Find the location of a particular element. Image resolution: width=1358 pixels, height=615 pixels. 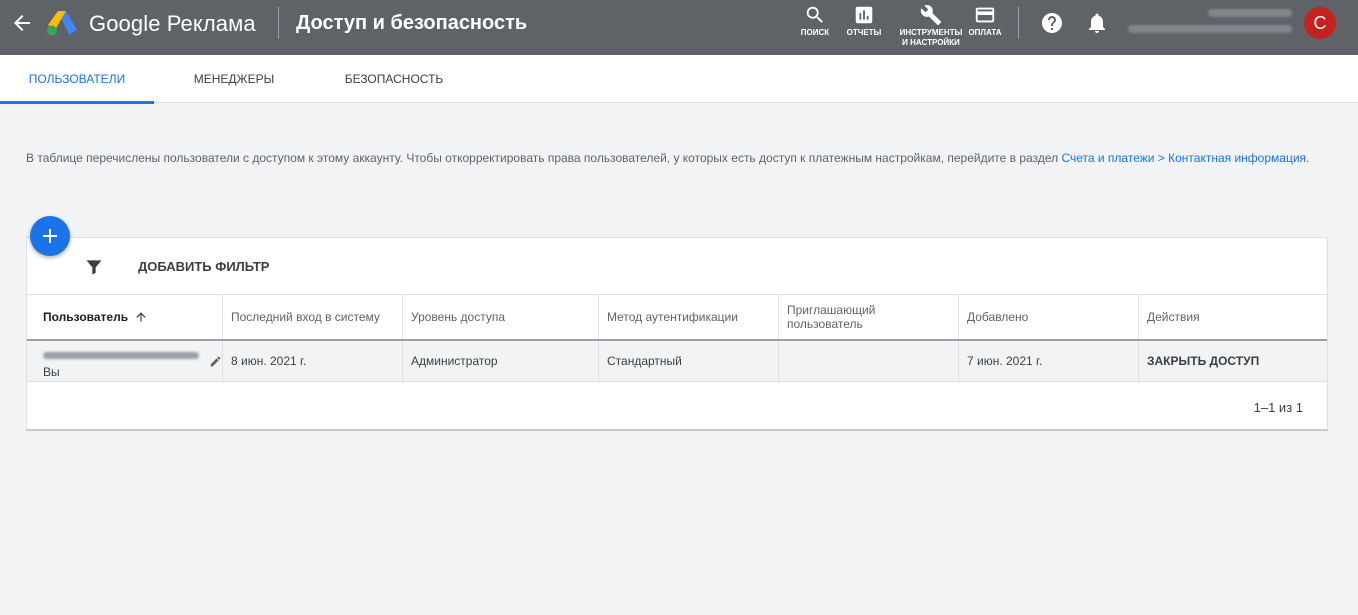

account-id-redacted is located at coordinates (1250, 13).